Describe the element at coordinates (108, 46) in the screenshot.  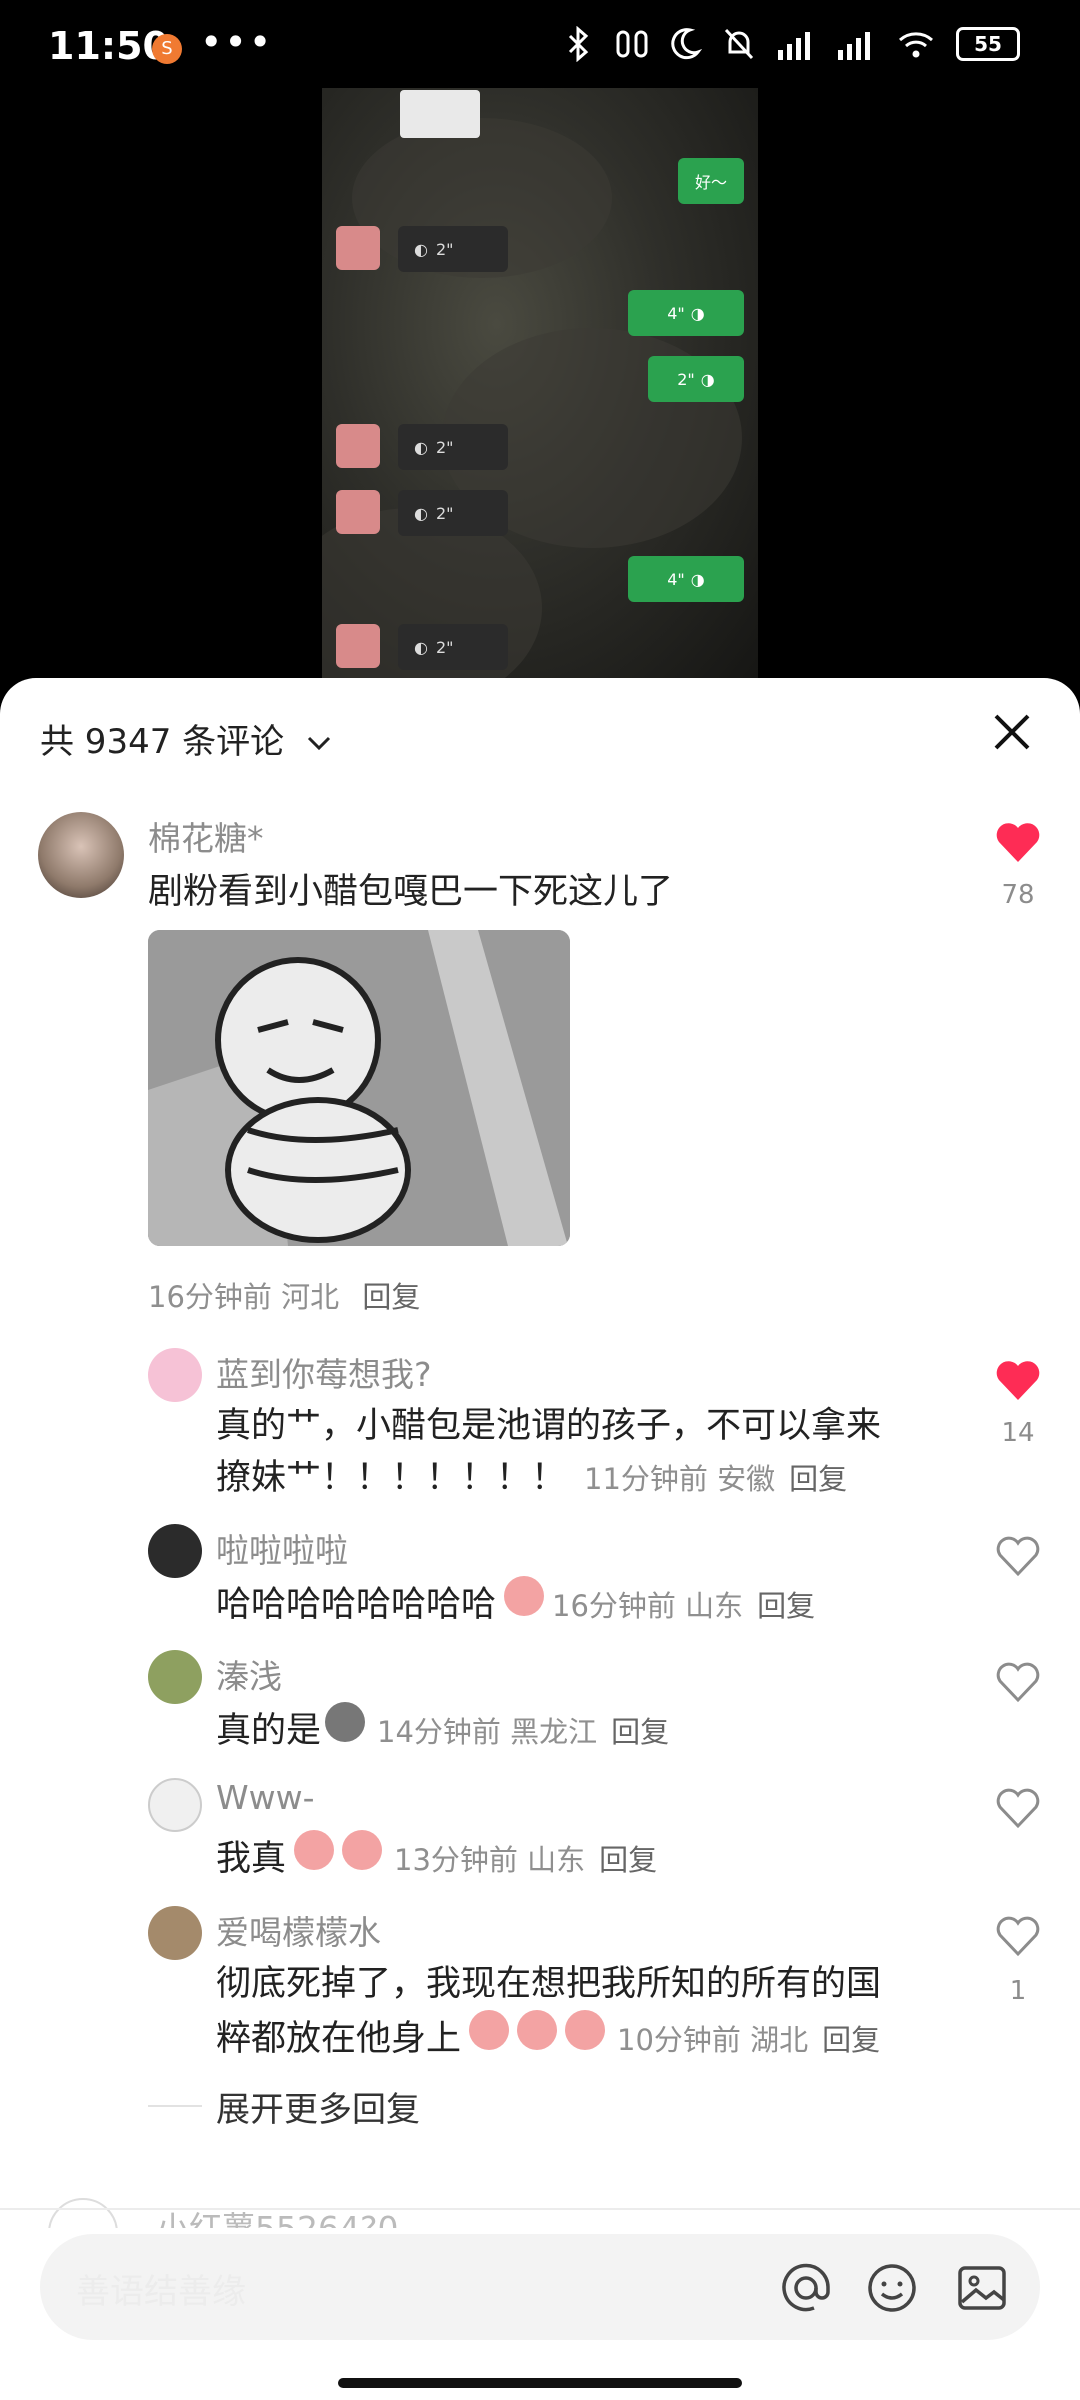
I see `clock: 11:50` at that location.